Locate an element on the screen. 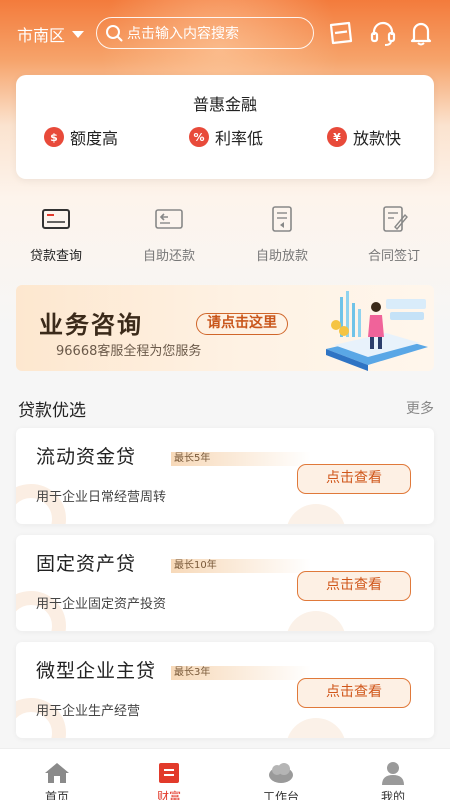 The image size is (450, 800). loan-desc: 用于企业生产经营 is located at coordinates (88, 711).